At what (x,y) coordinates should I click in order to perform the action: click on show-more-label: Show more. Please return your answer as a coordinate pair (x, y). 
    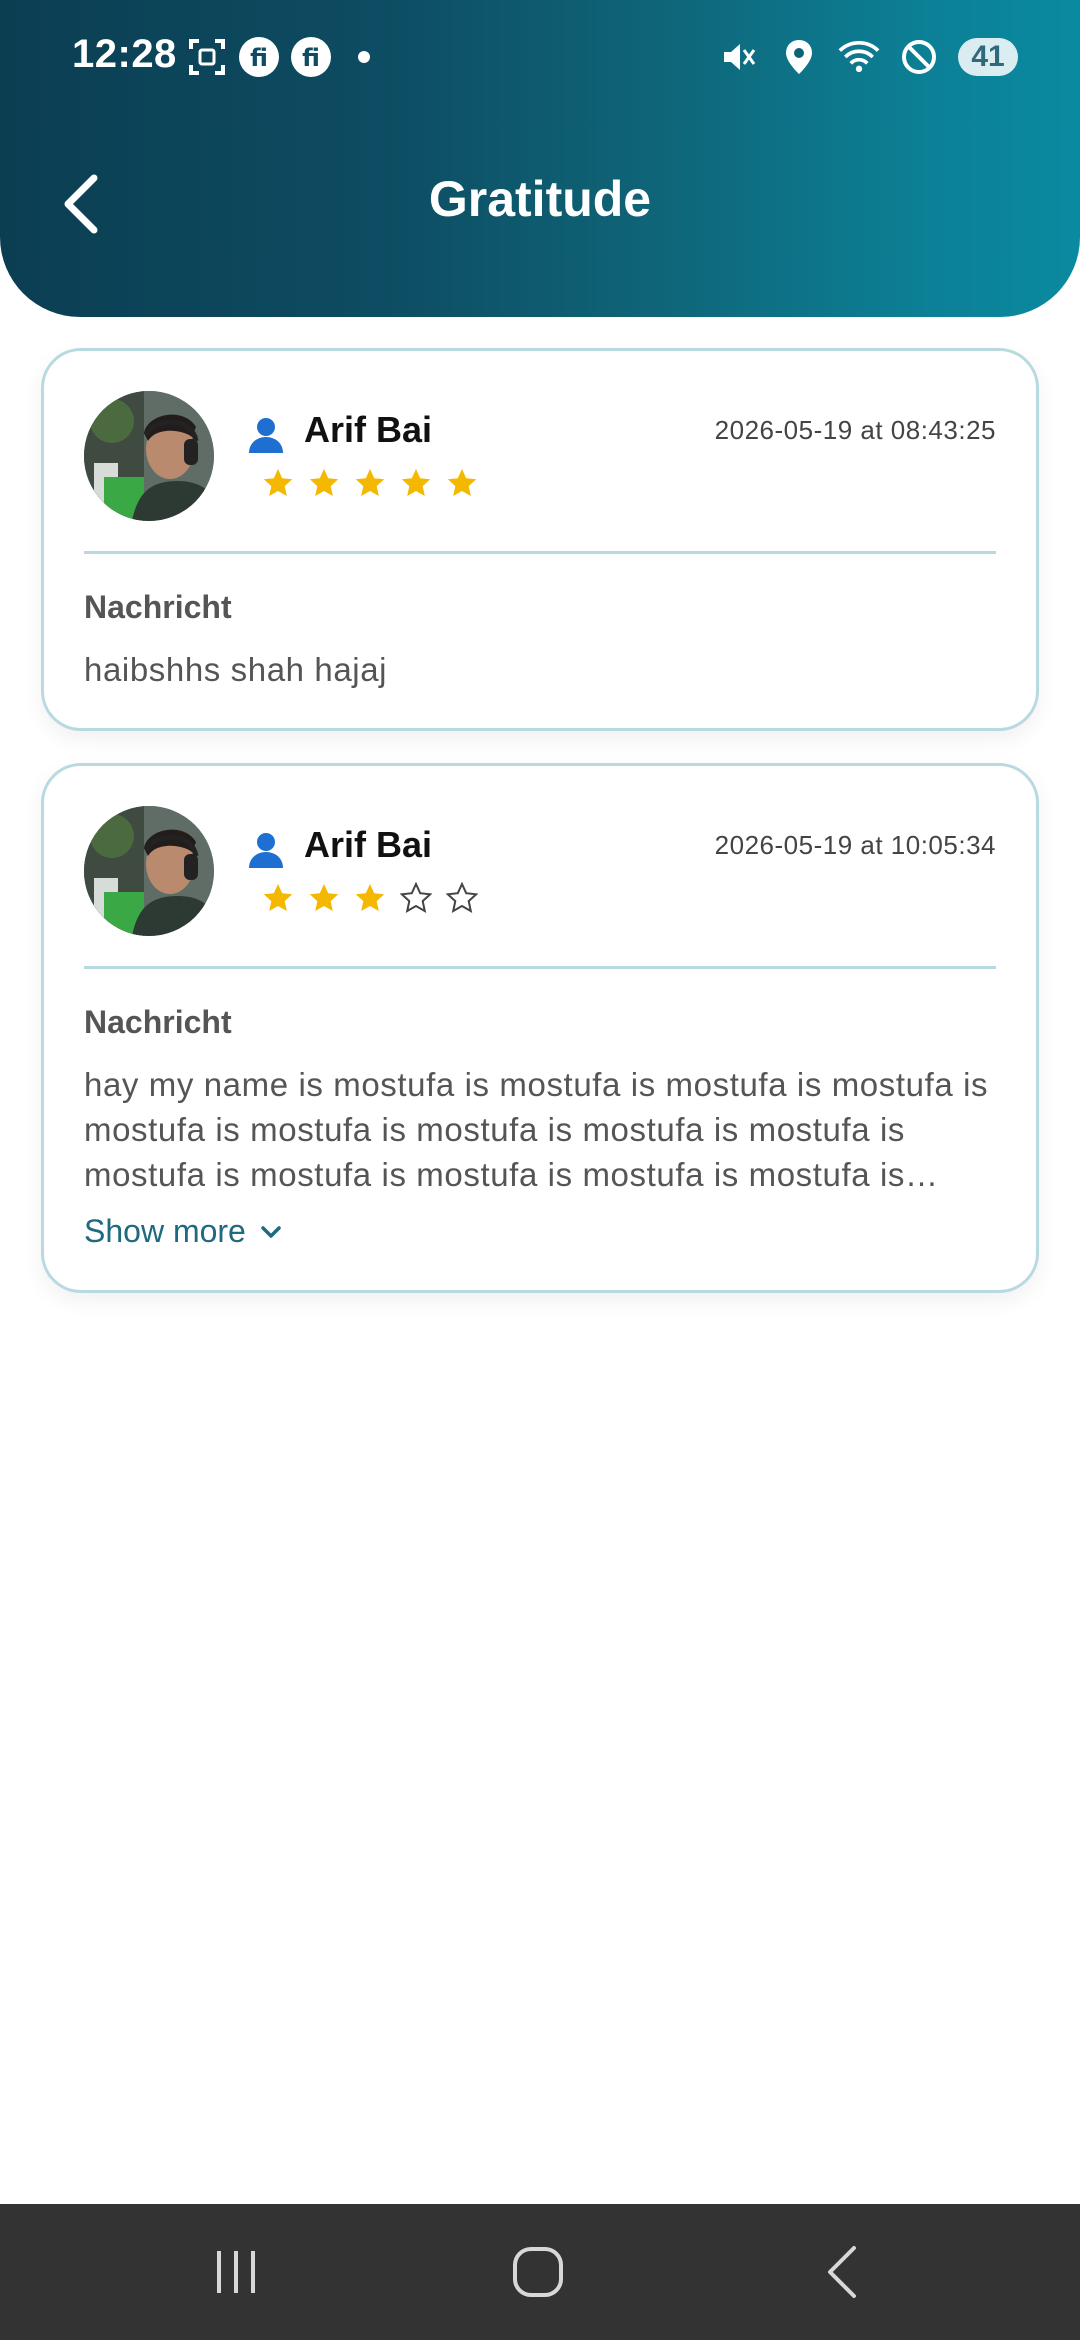
    Looking at the image, I should click on (165, 1231).